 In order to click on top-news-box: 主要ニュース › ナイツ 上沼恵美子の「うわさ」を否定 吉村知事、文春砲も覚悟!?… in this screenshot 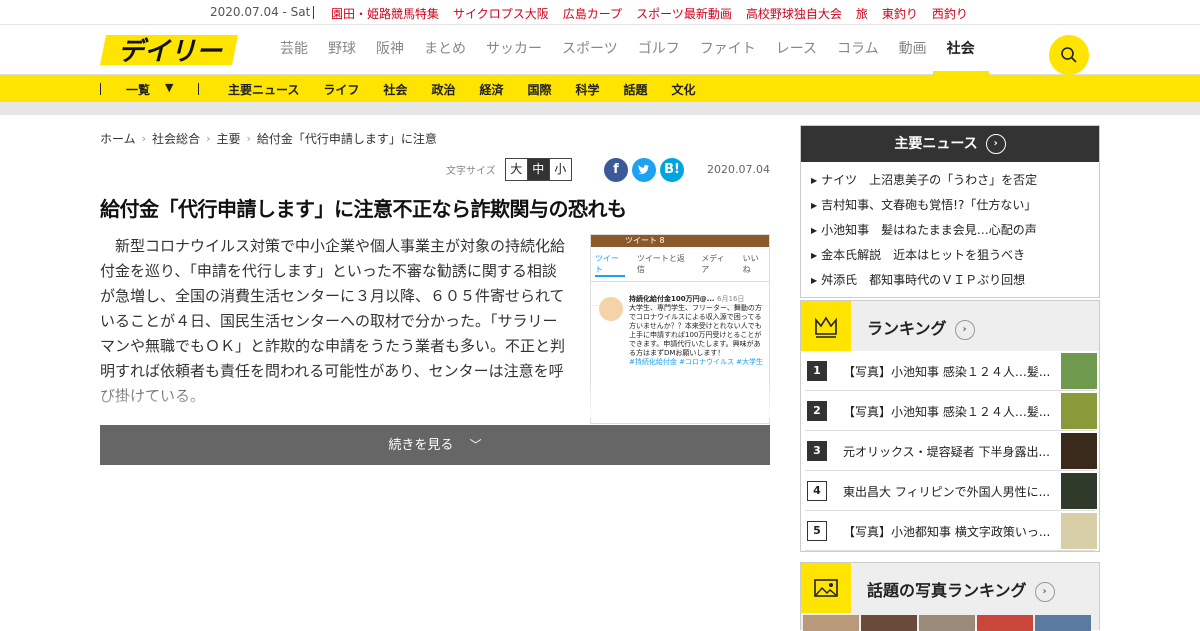, I will do `click(950, 211)`.